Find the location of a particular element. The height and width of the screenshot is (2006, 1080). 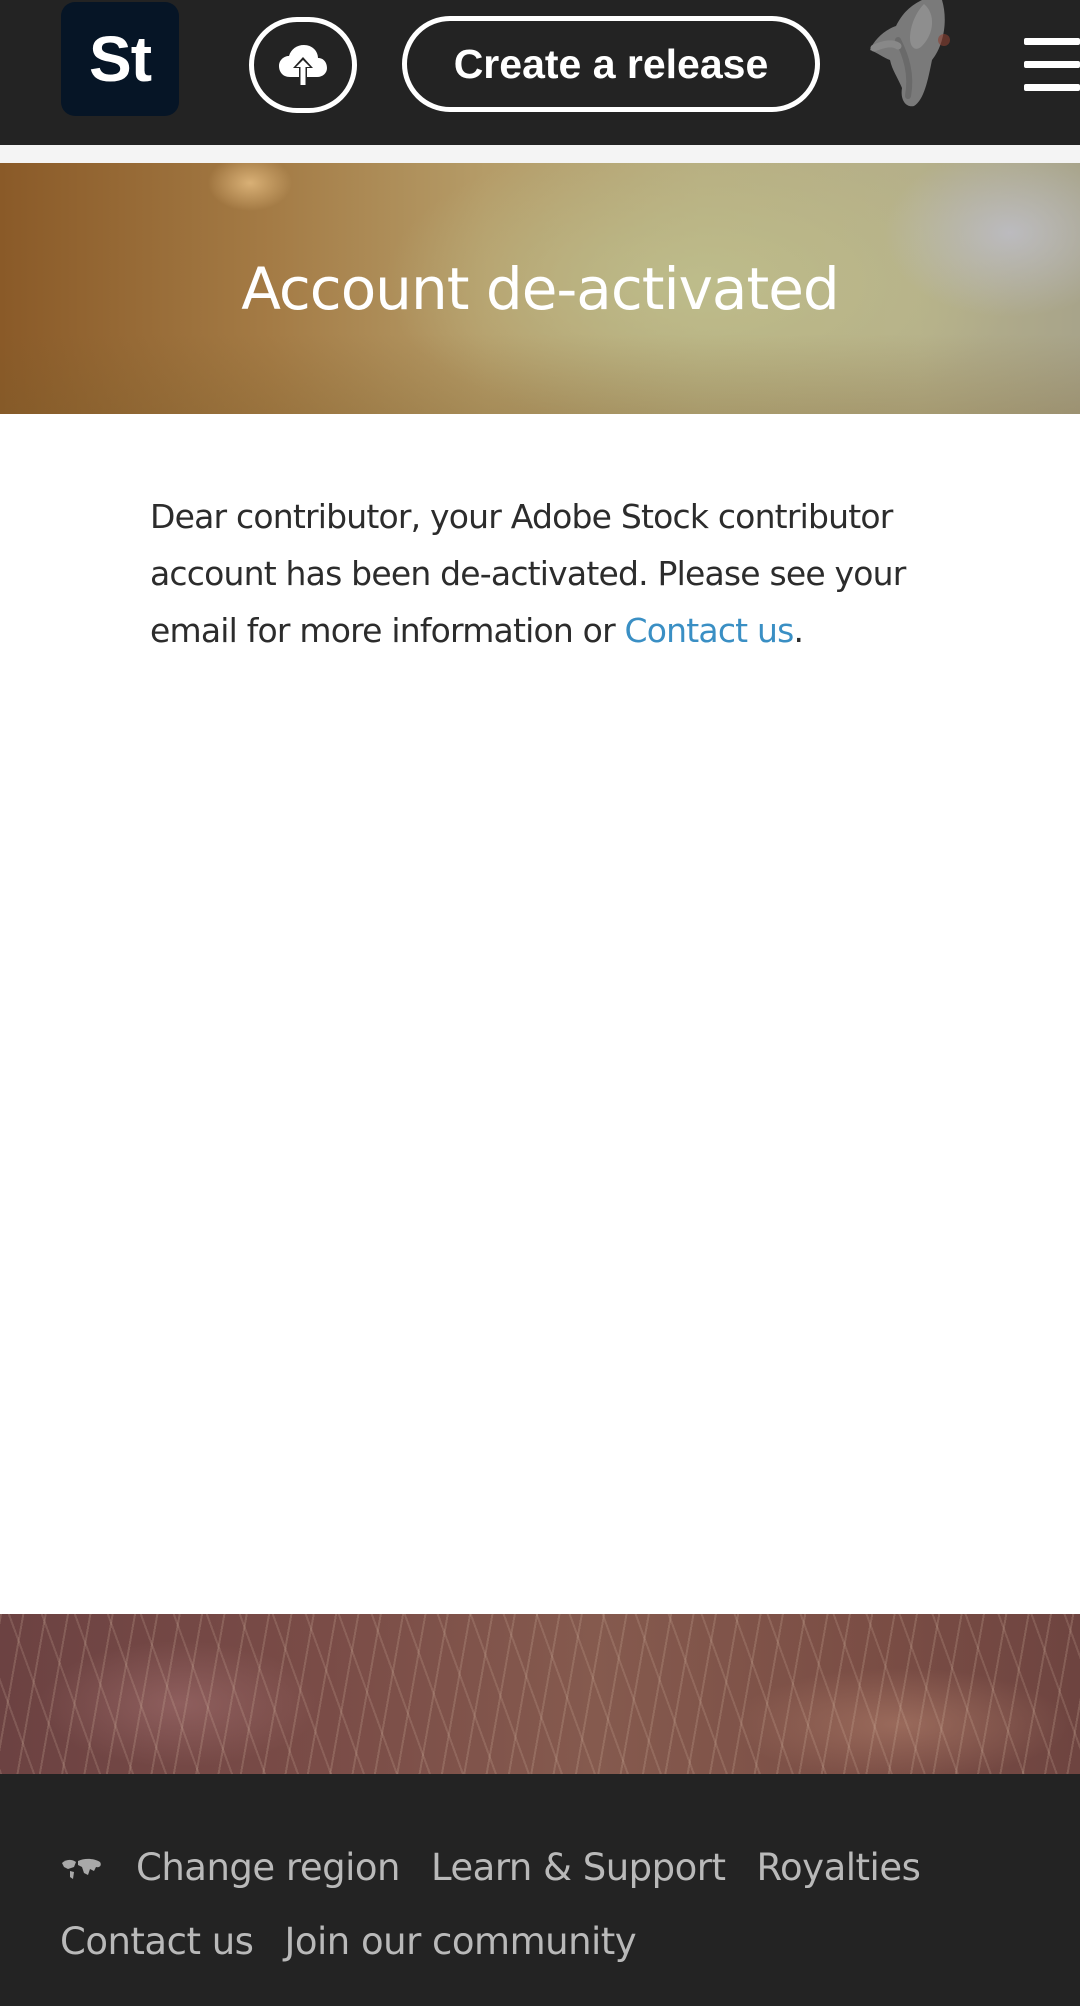

logo-text: St is located at coordinates (120, 59).